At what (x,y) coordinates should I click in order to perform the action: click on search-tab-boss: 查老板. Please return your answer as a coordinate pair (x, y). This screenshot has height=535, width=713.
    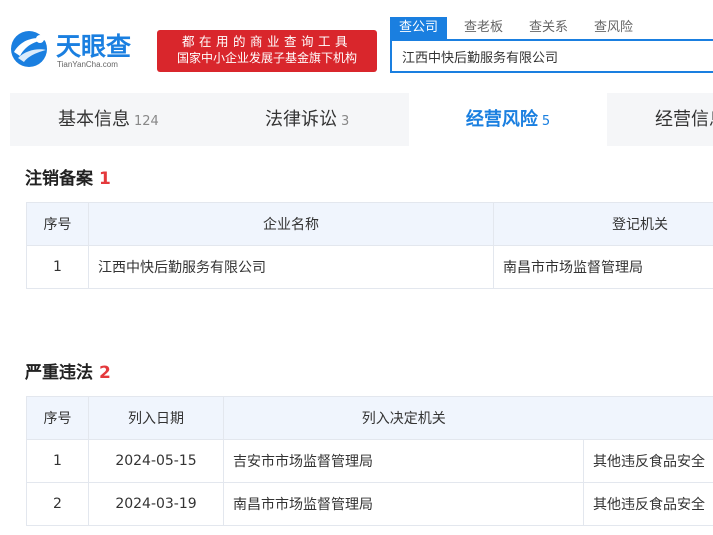
    Looking at the image, I should click on (483, 28).